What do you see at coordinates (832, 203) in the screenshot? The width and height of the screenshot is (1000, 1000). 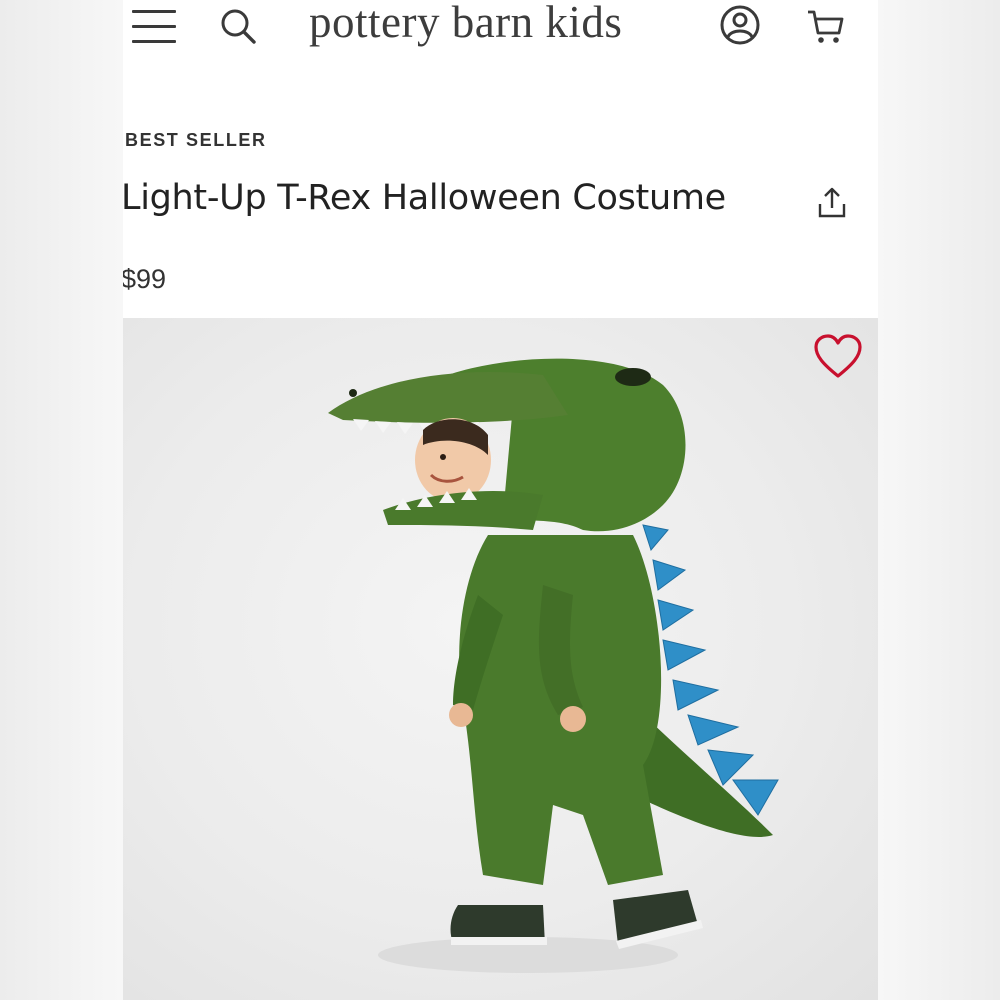 I see `share-icon` at bounding box center [832, 203].